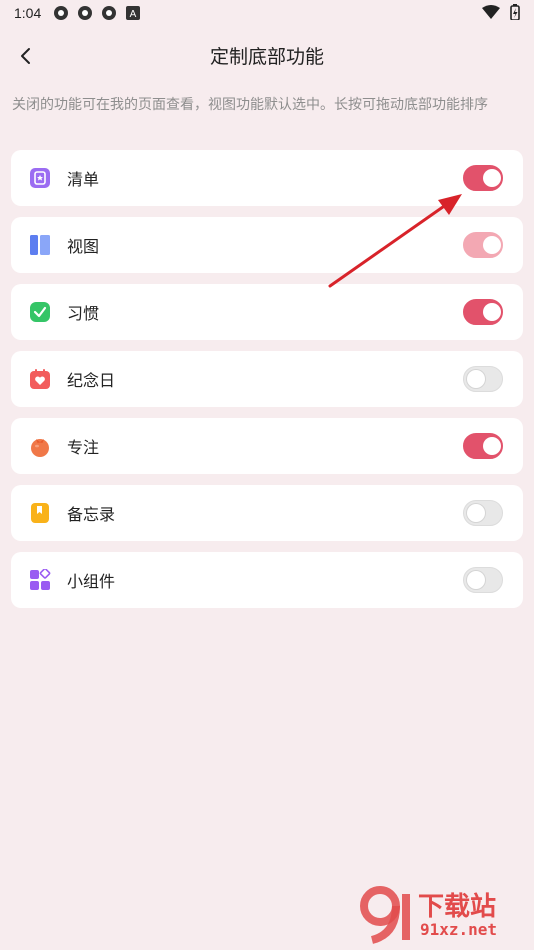  I want to click on calendar-heart-icon, so click(40, 379).